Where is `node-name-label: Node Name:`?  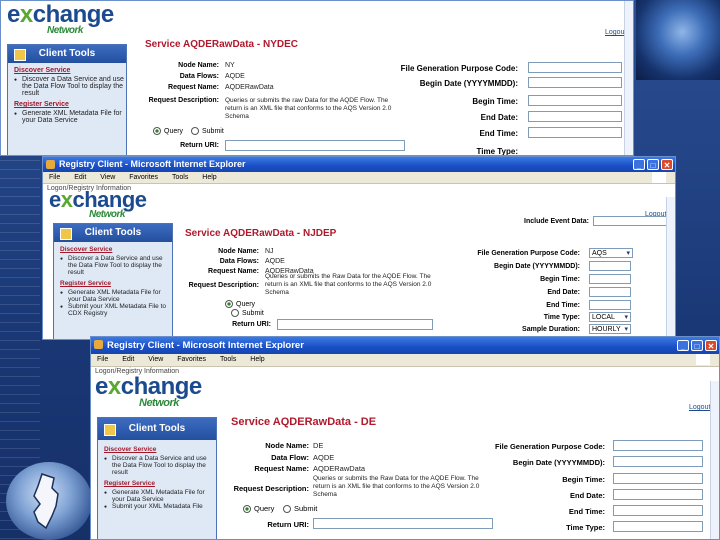 node-name-label: Node Name: is located at coordinates (287, 445).